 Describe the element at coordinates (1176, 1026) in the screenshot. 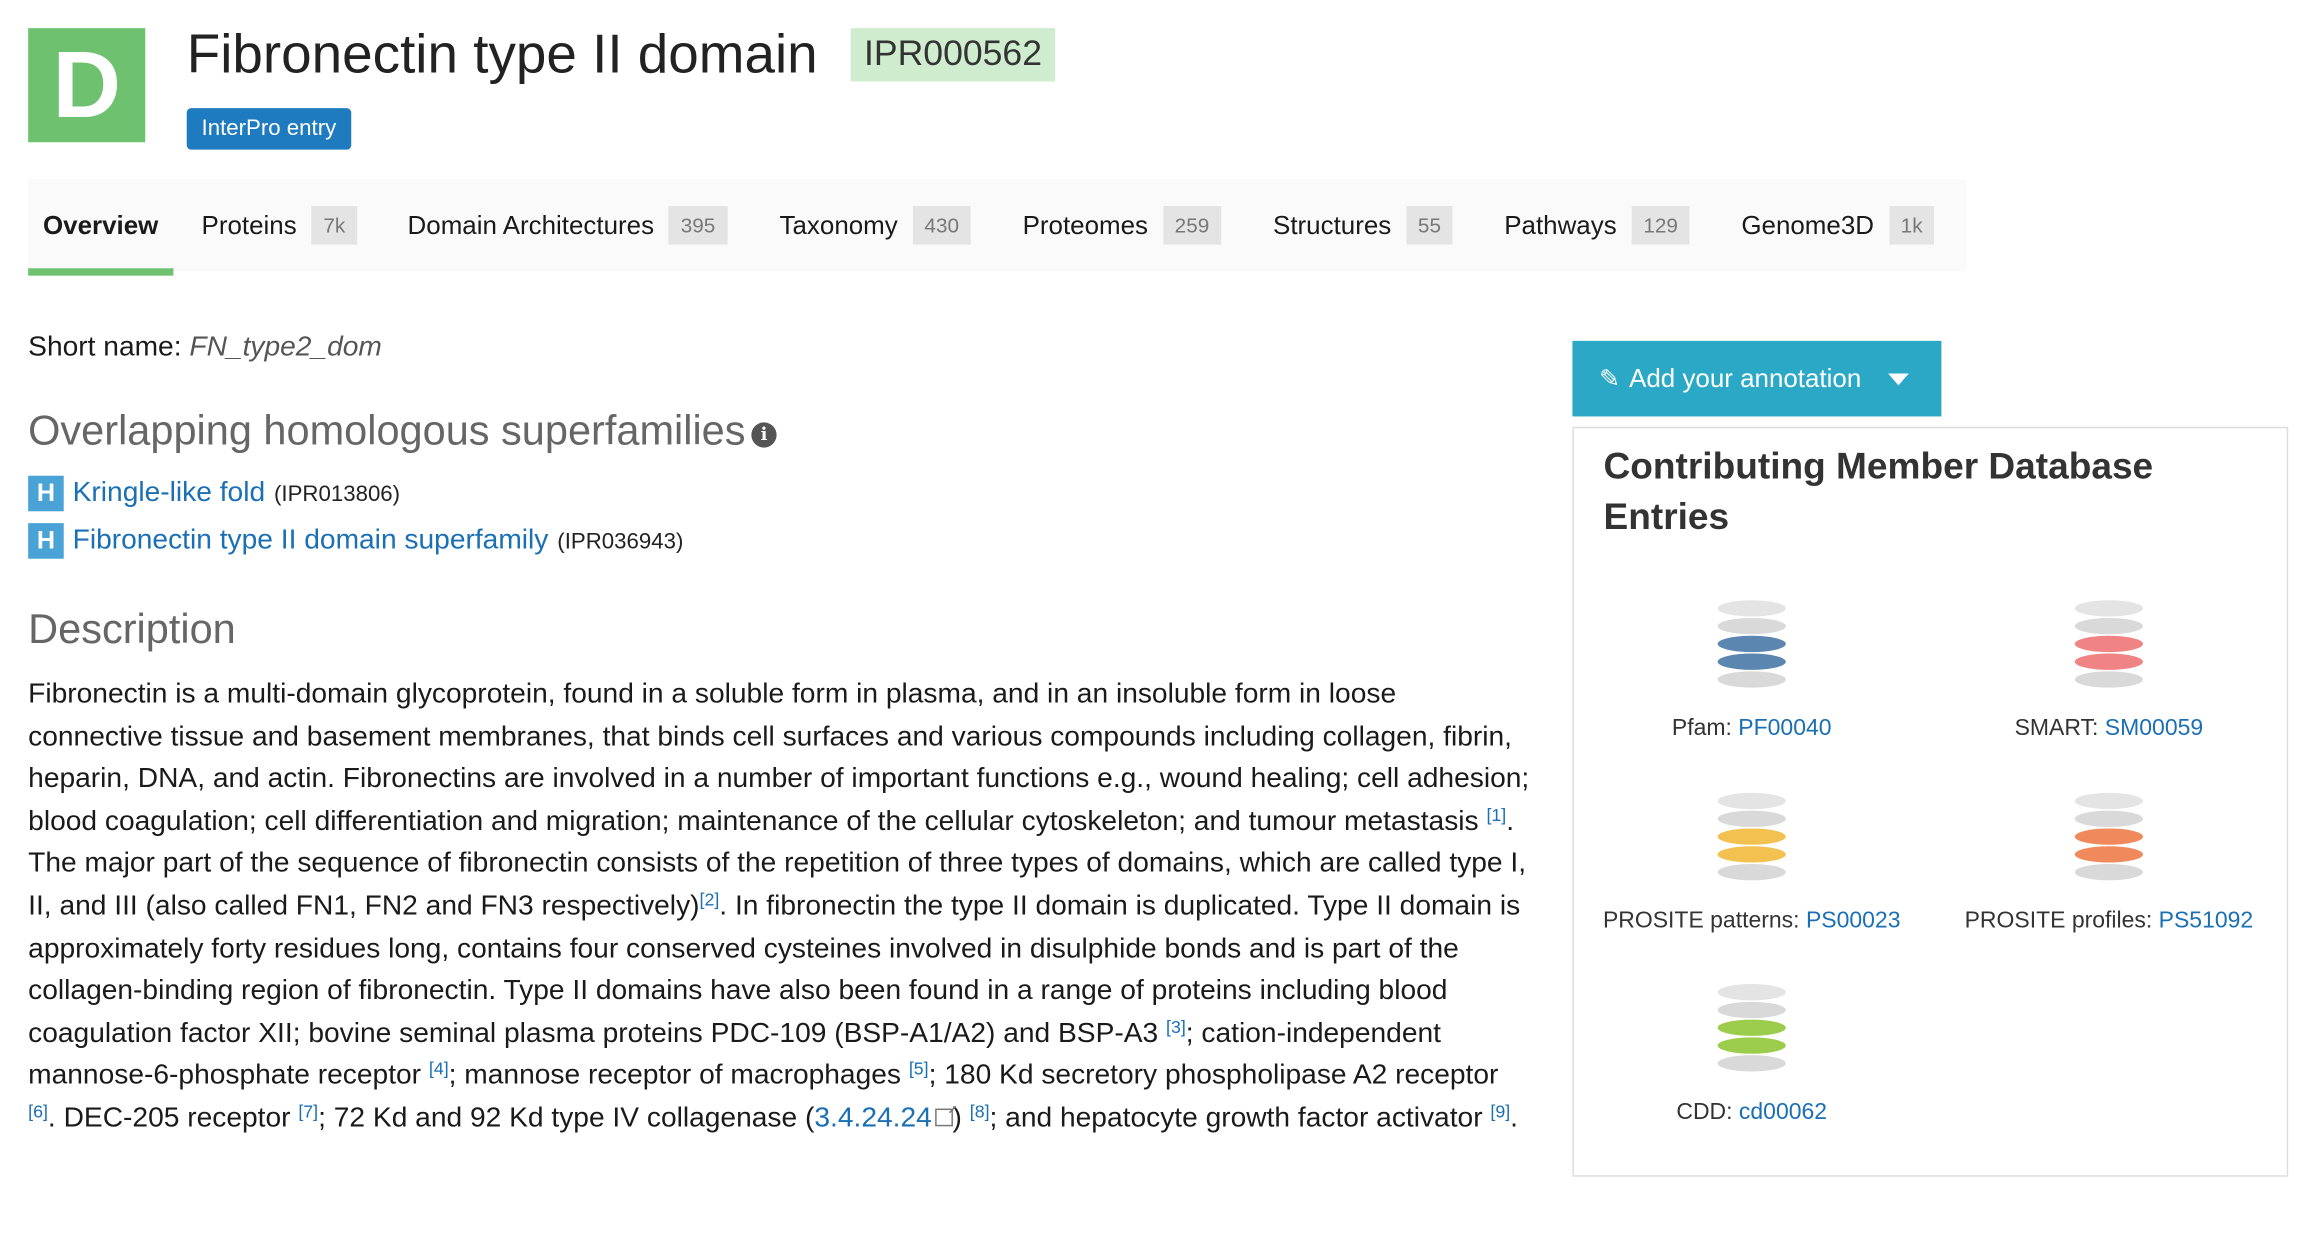

I see `reference-link: [3]` at that location.